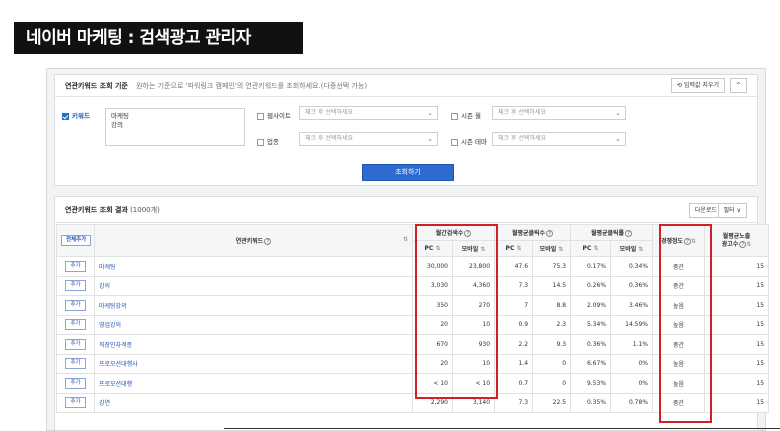  I want to click on keyword-link: 프로모션대행사, so click(253, 363).